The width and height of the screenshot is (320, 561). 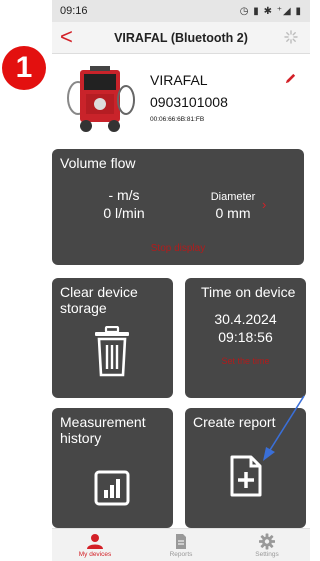 I want to click on trash-icon, so click(x=112, y=351).